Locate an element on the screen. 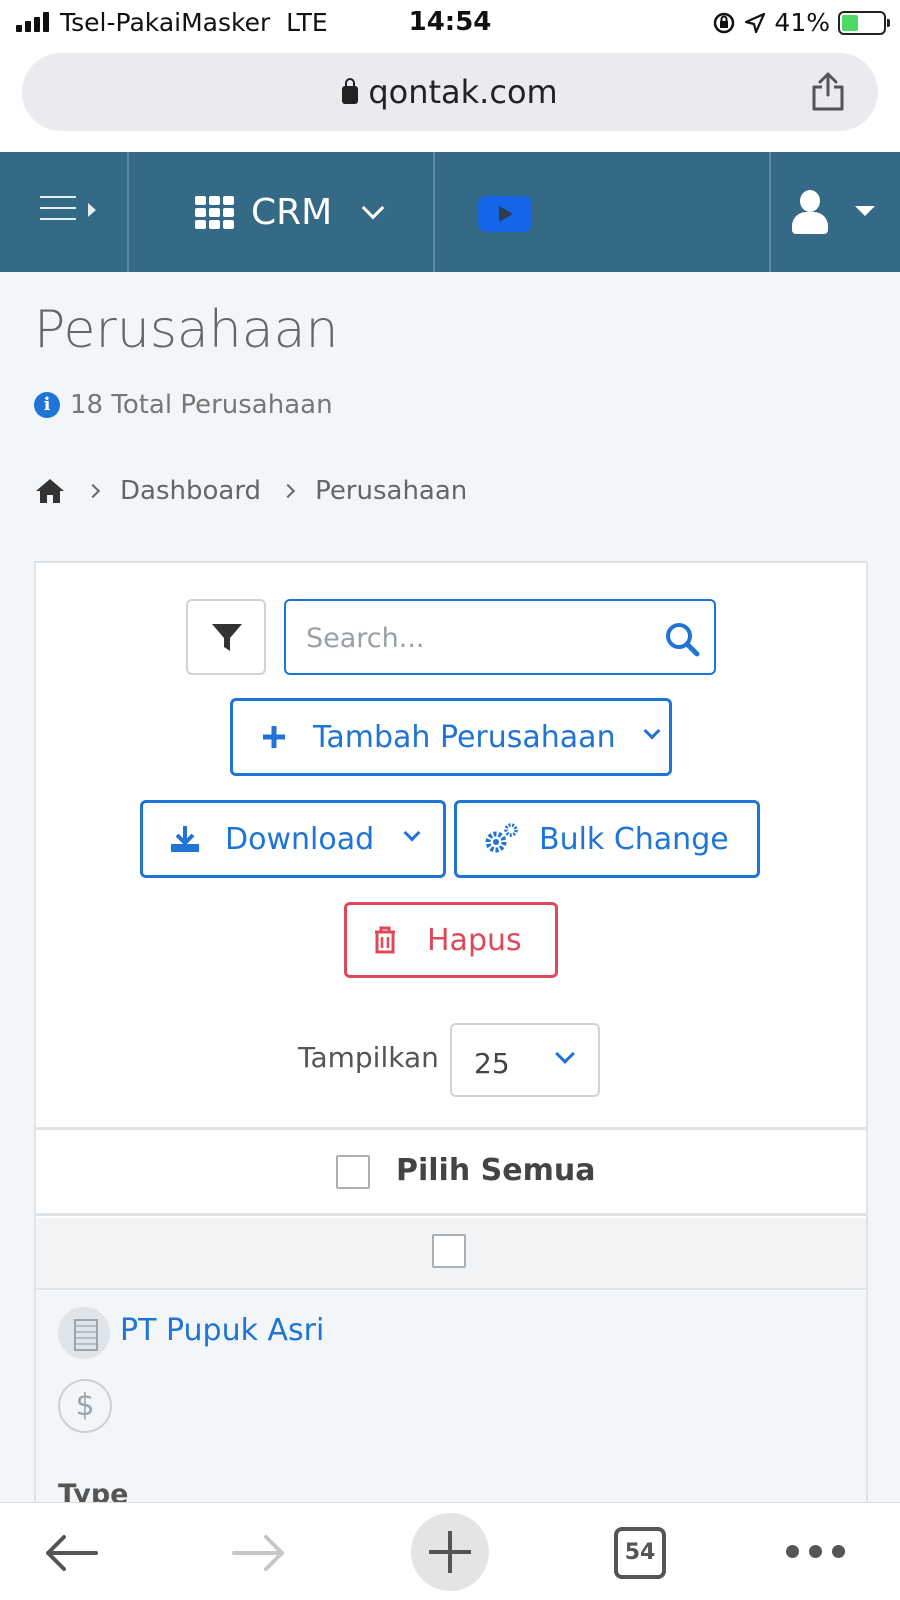 The height and width of the screenshot is (1600, 900). app-switcher-button: CRM is located at coordinates (282, 212).